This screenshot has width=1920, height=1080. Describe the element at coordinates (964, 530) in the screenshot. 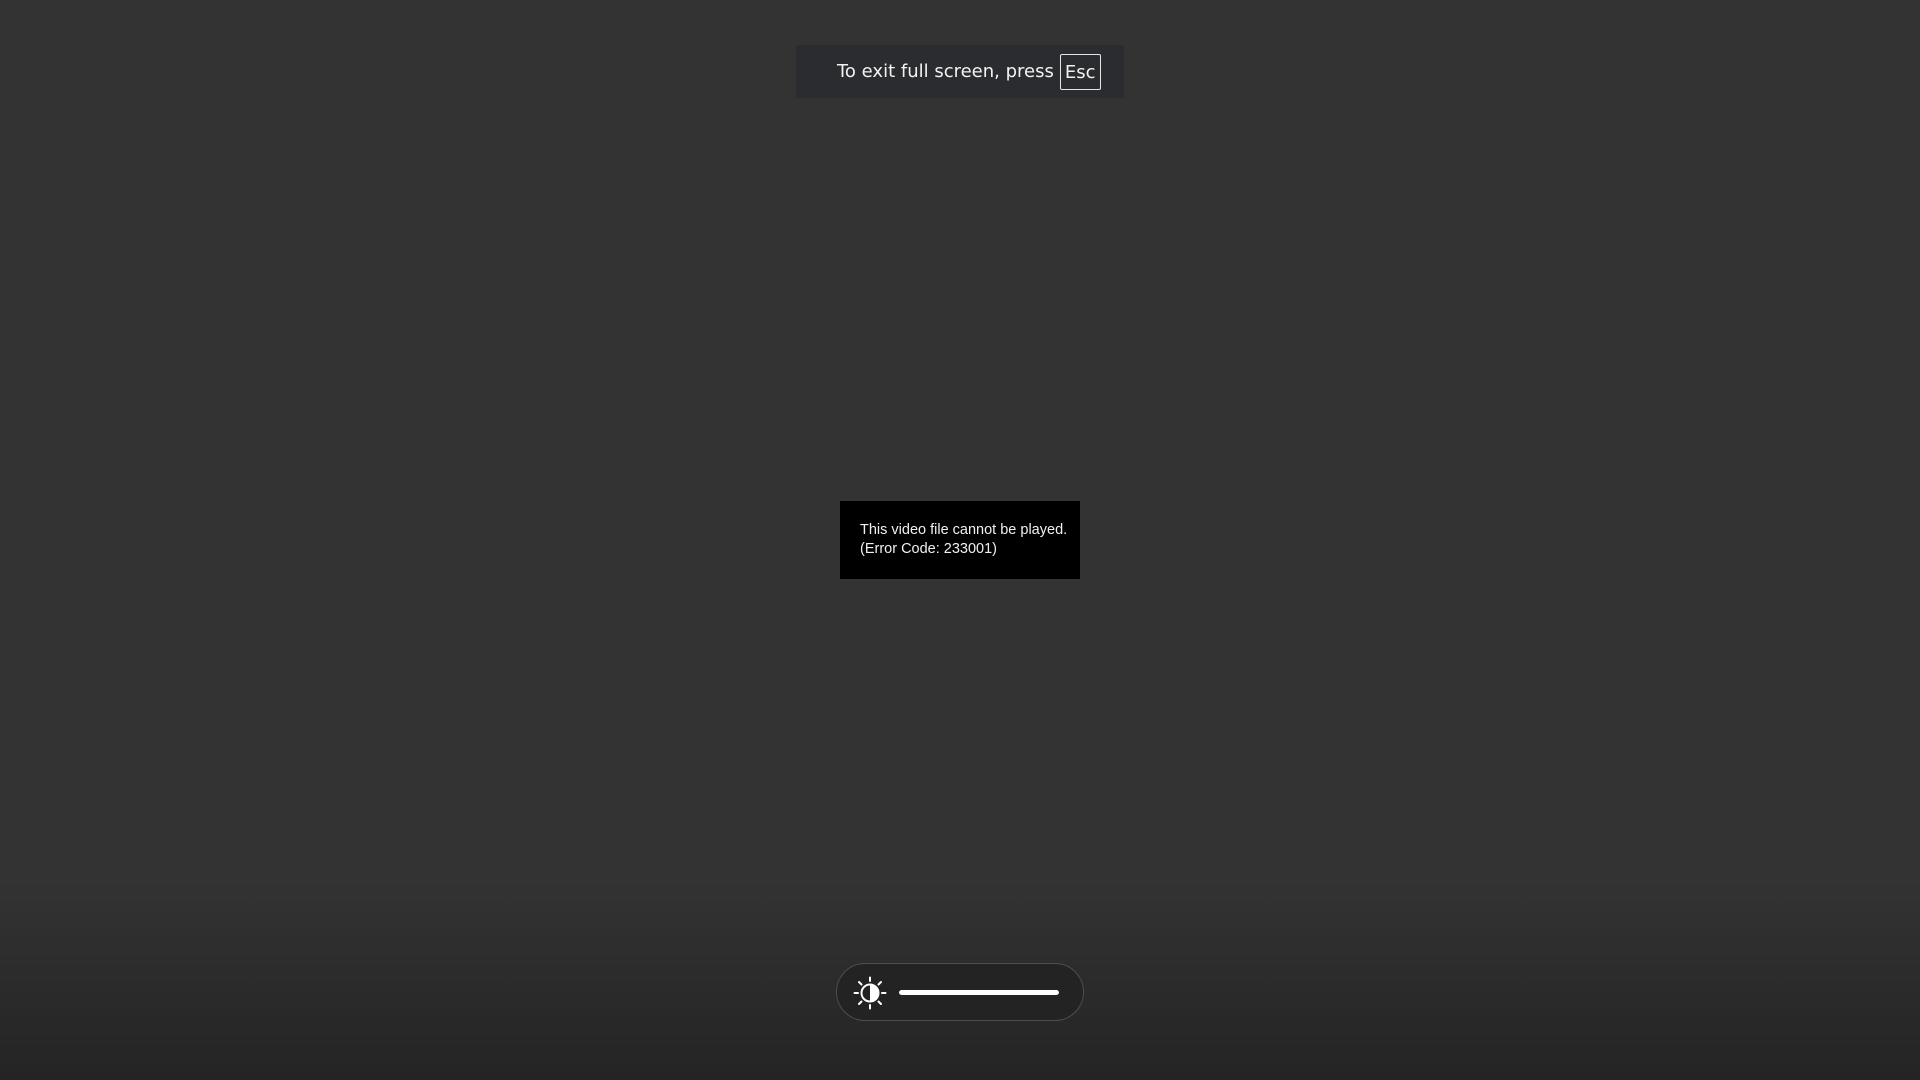

I see `video-error-text: This video file cannot be played.` at that location.